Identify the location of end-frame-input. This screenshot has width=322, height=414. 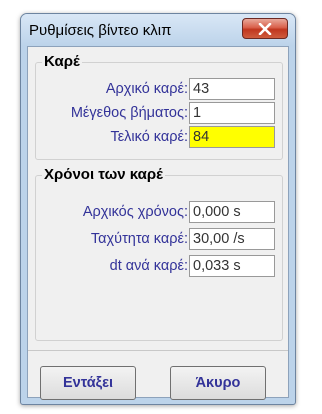
(232, 137).